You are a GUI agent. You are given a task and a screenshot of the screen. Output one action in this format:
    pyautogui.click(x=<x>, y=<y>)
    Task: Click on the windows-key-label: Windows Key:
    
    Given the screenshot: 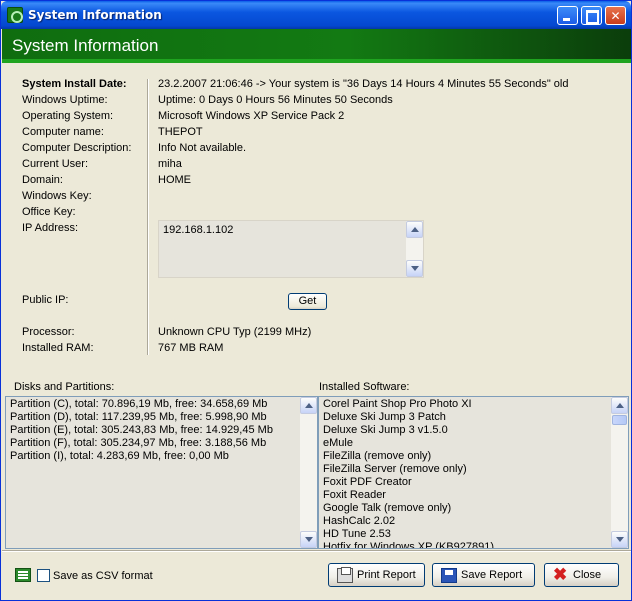 What is the action you would take?
    pyautogui.click(x=57, y=196)
    